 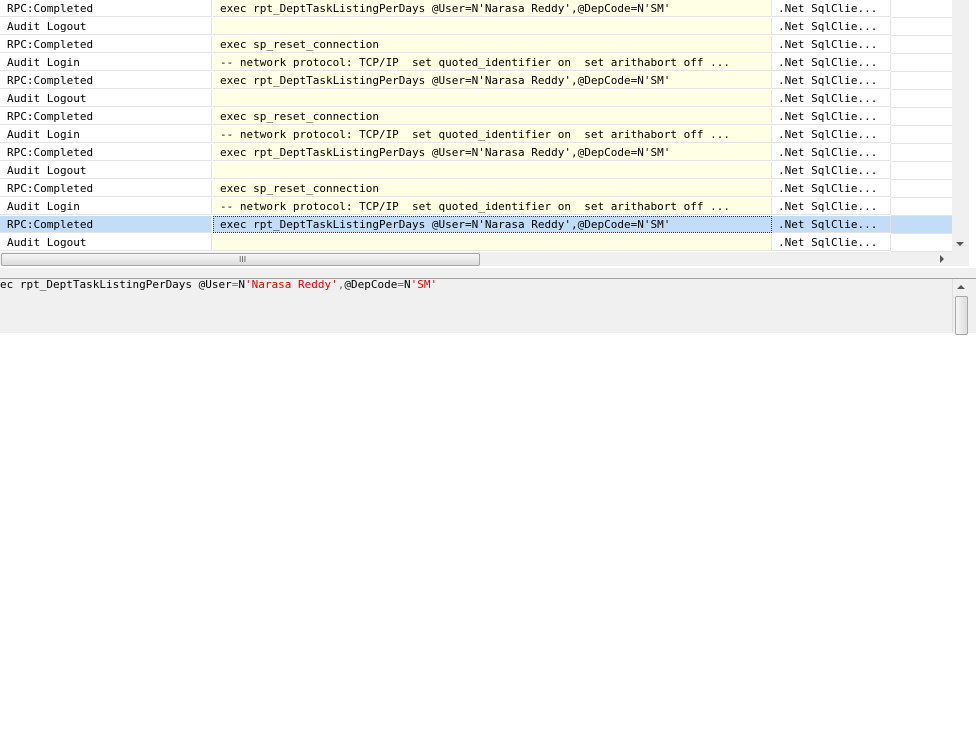 What do you see at coordinates (961, 315) in the screenshot?
I see `detail-scroll-thumb` at bounding box center [961, 315].